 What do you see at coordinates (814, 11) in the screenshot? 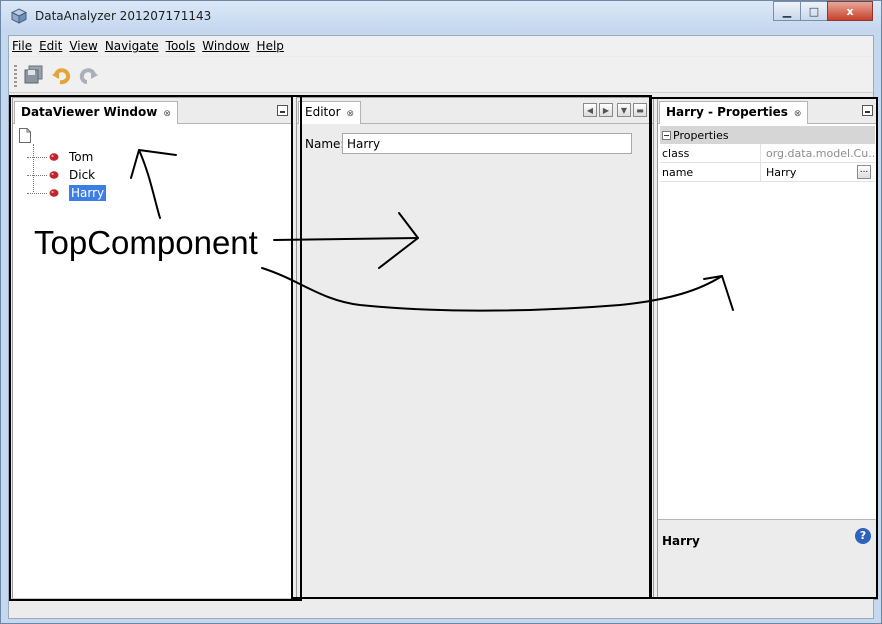
I see `maximize-button: □` at bounding box center [814, 11].